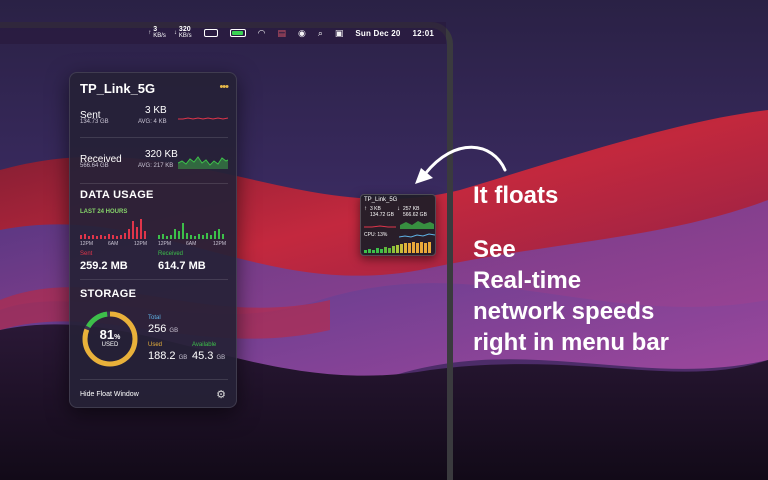  I want to click on received-tick-3: 12PM, so click(220, 244).